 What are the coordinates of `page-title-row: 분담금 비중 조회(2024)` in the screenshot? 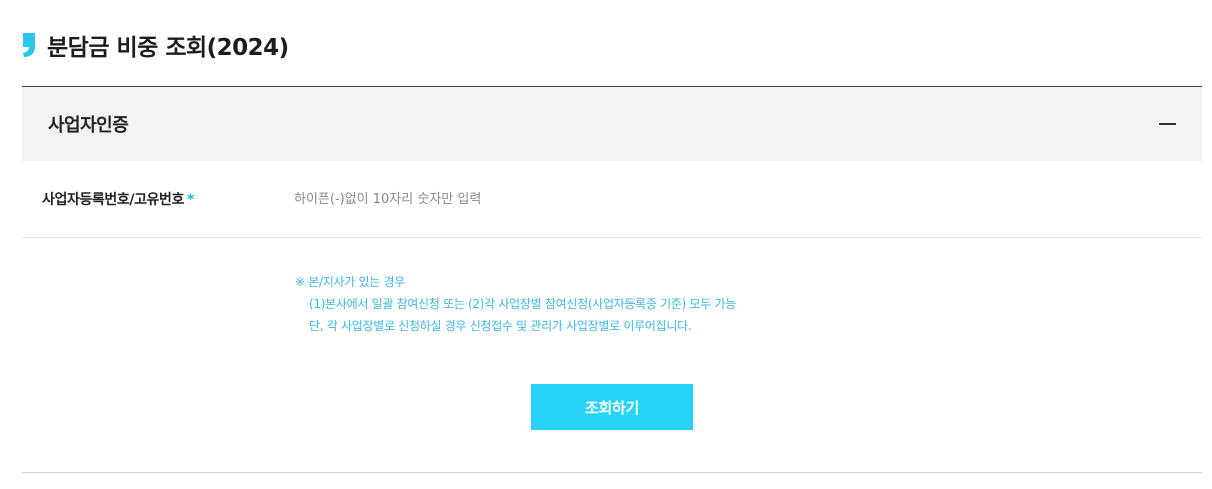 It's located at (155, 45).